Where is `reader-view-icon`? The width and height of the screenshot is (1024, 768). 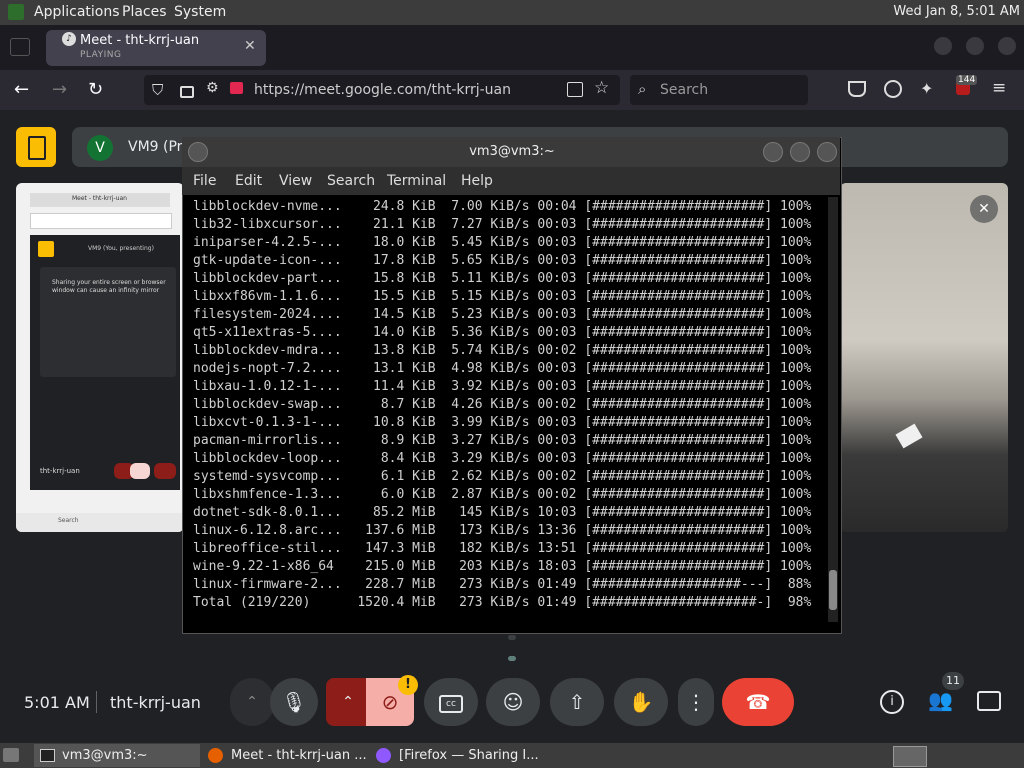 reader-view-icon is located at coordinates (575, 89).